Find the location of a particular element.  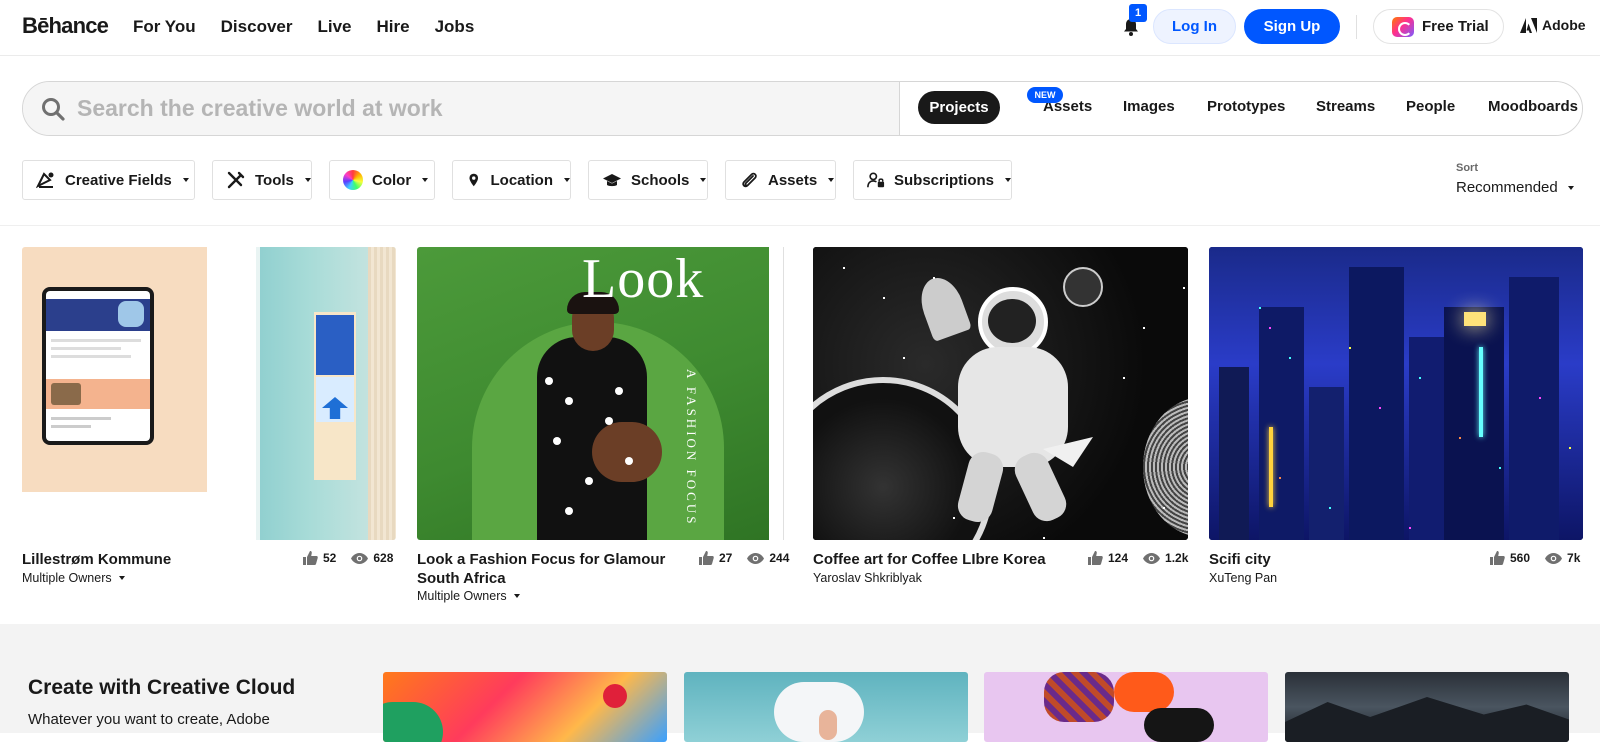

view-count: 1.2k is located at coordinates (1177, 558).